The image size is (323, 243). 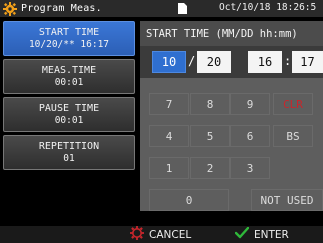 I want to click on menu-repetition-button: REPETITION 01, so click(x=69, y=152).